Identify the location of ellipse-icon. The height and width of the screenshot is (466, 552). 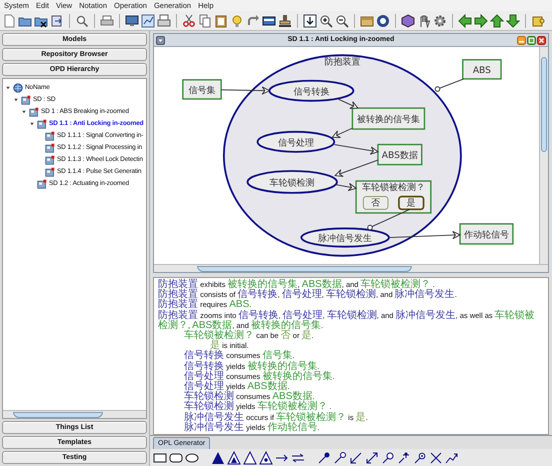
(192, 457).